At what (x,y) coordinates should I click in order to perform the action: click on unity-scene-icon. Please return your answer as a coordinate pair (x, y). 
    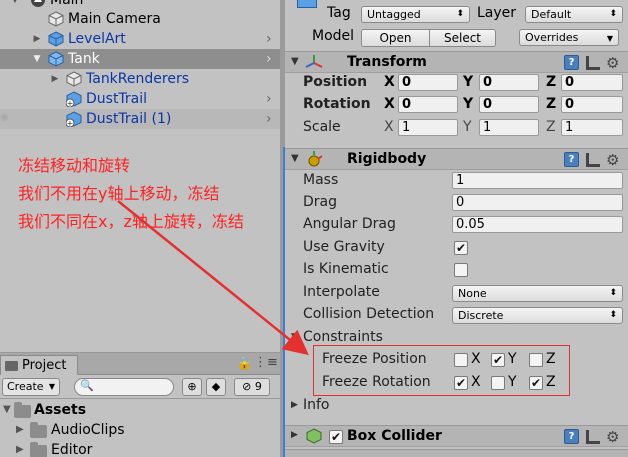
    Looking at the image, I should click on (38, 3).